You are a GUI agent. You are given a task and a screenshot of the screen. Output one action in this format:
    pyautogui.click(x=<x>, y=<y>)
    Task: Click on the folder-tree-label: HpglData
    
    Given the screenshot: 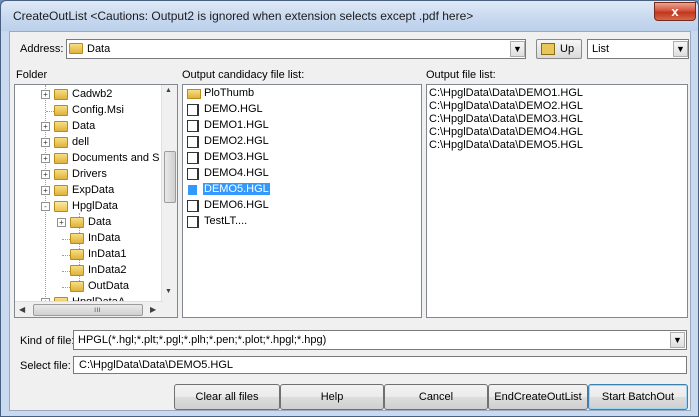 What is the action you would take?
    pyautogui.click(x=95, y=206)
    